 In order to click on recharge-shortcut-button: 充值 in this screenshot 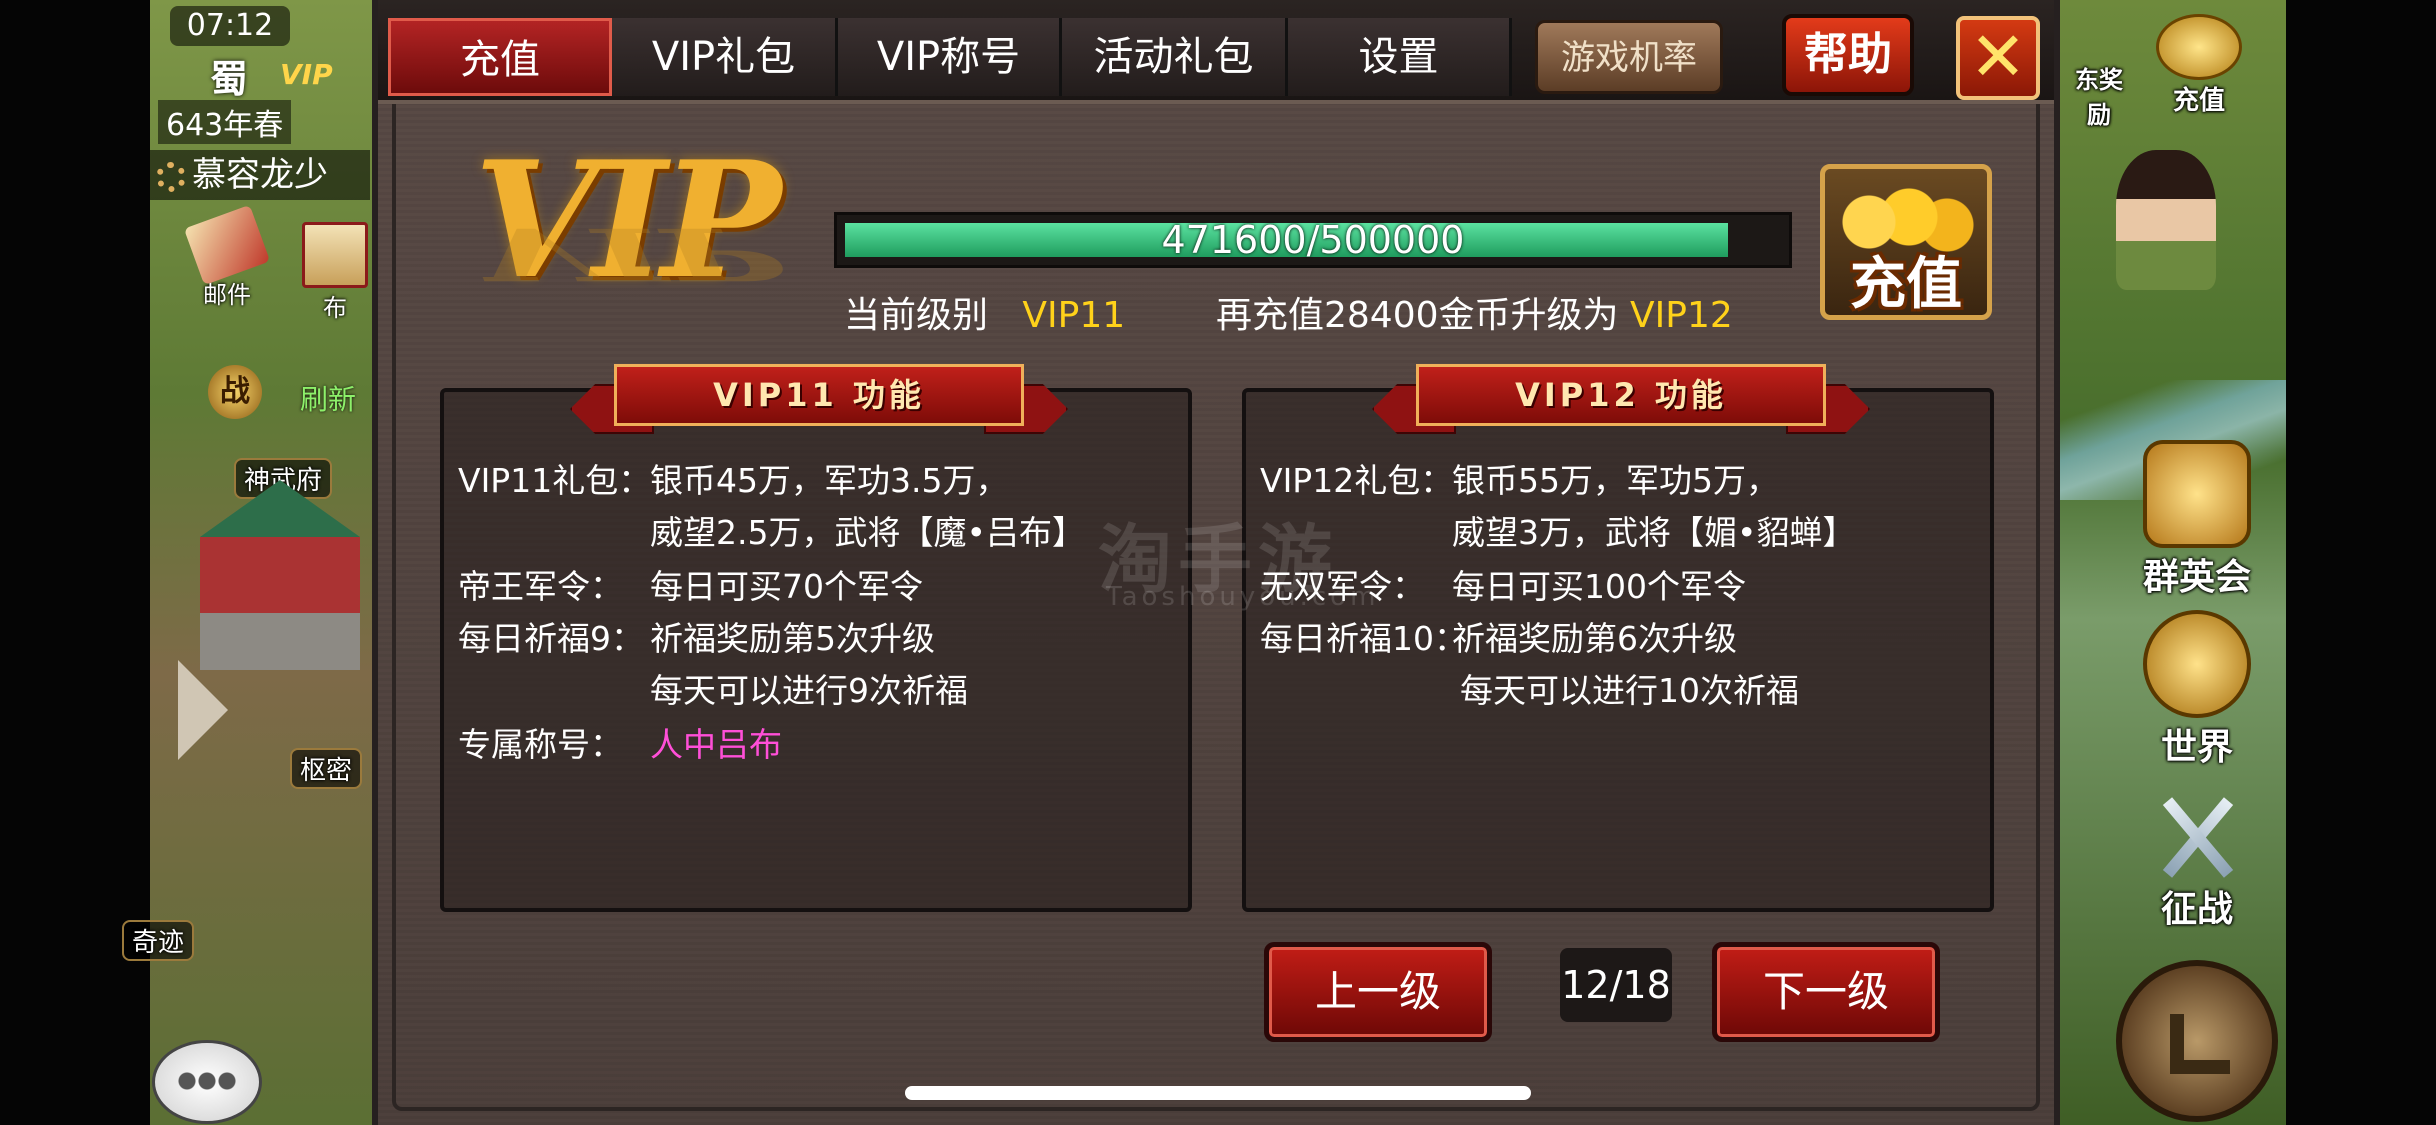, I will do `click(2199, 65)`.